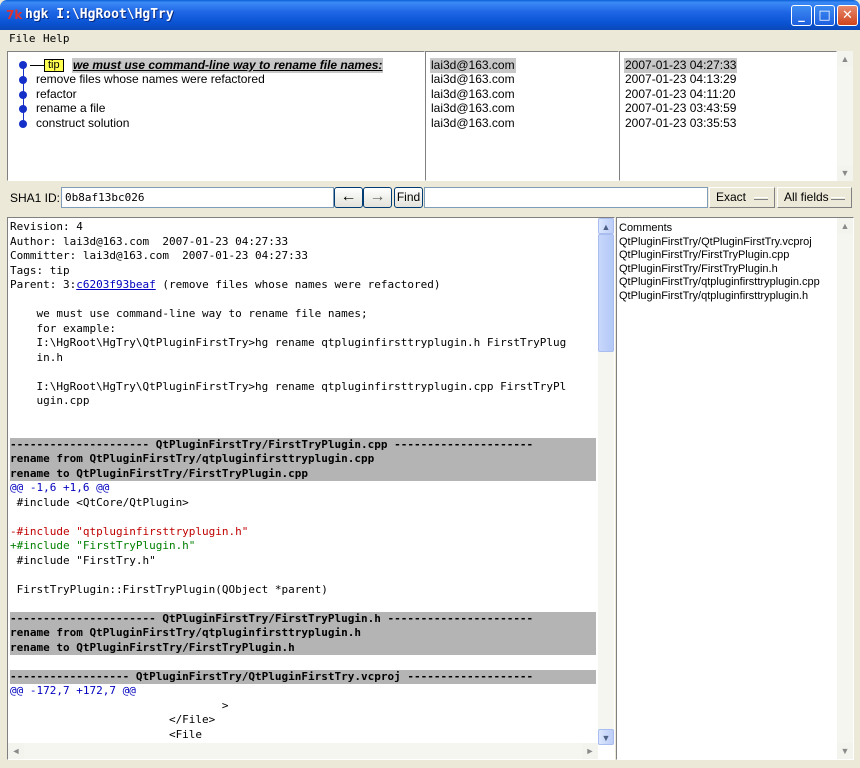 The image size is (860, 768). I want to click on find-mode-dropdown: Exact, so click(742, 197).